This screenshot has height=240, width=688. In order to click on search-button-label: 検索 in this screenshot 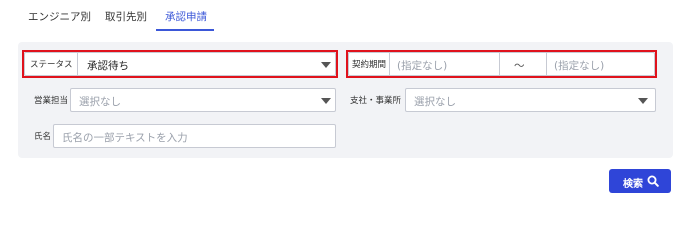, I will do `click(633, 184)`.